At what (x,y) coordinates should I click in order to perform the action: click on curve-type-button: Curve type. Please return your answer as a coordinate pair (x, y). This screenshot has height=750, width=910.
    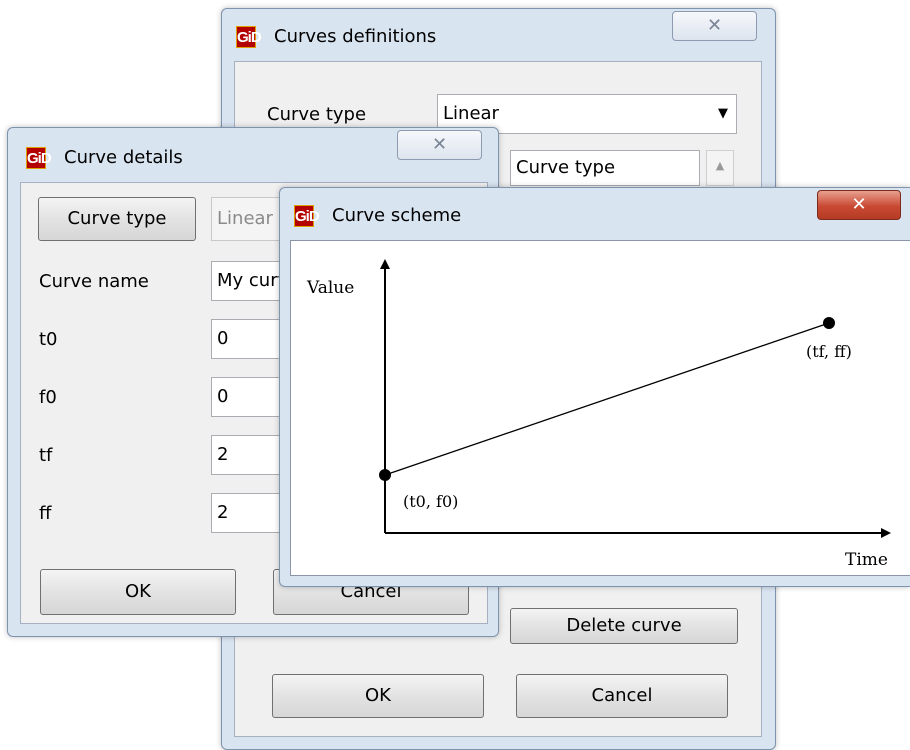
    Looking at the image, I should click on (117, 219).